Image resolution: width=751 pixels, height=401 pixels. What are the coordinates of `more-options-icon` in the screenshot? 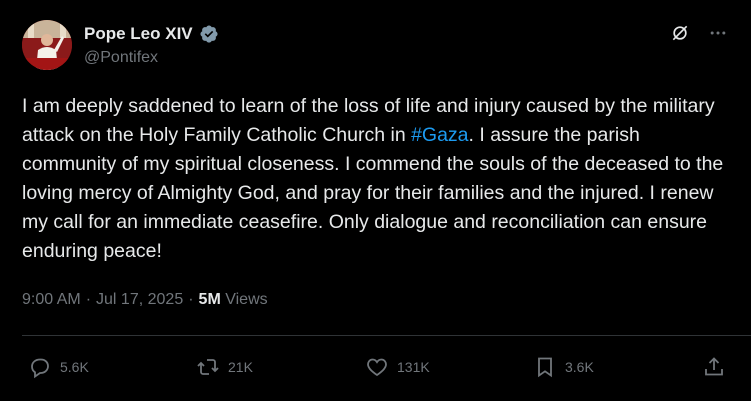 It's located at (718, 33).